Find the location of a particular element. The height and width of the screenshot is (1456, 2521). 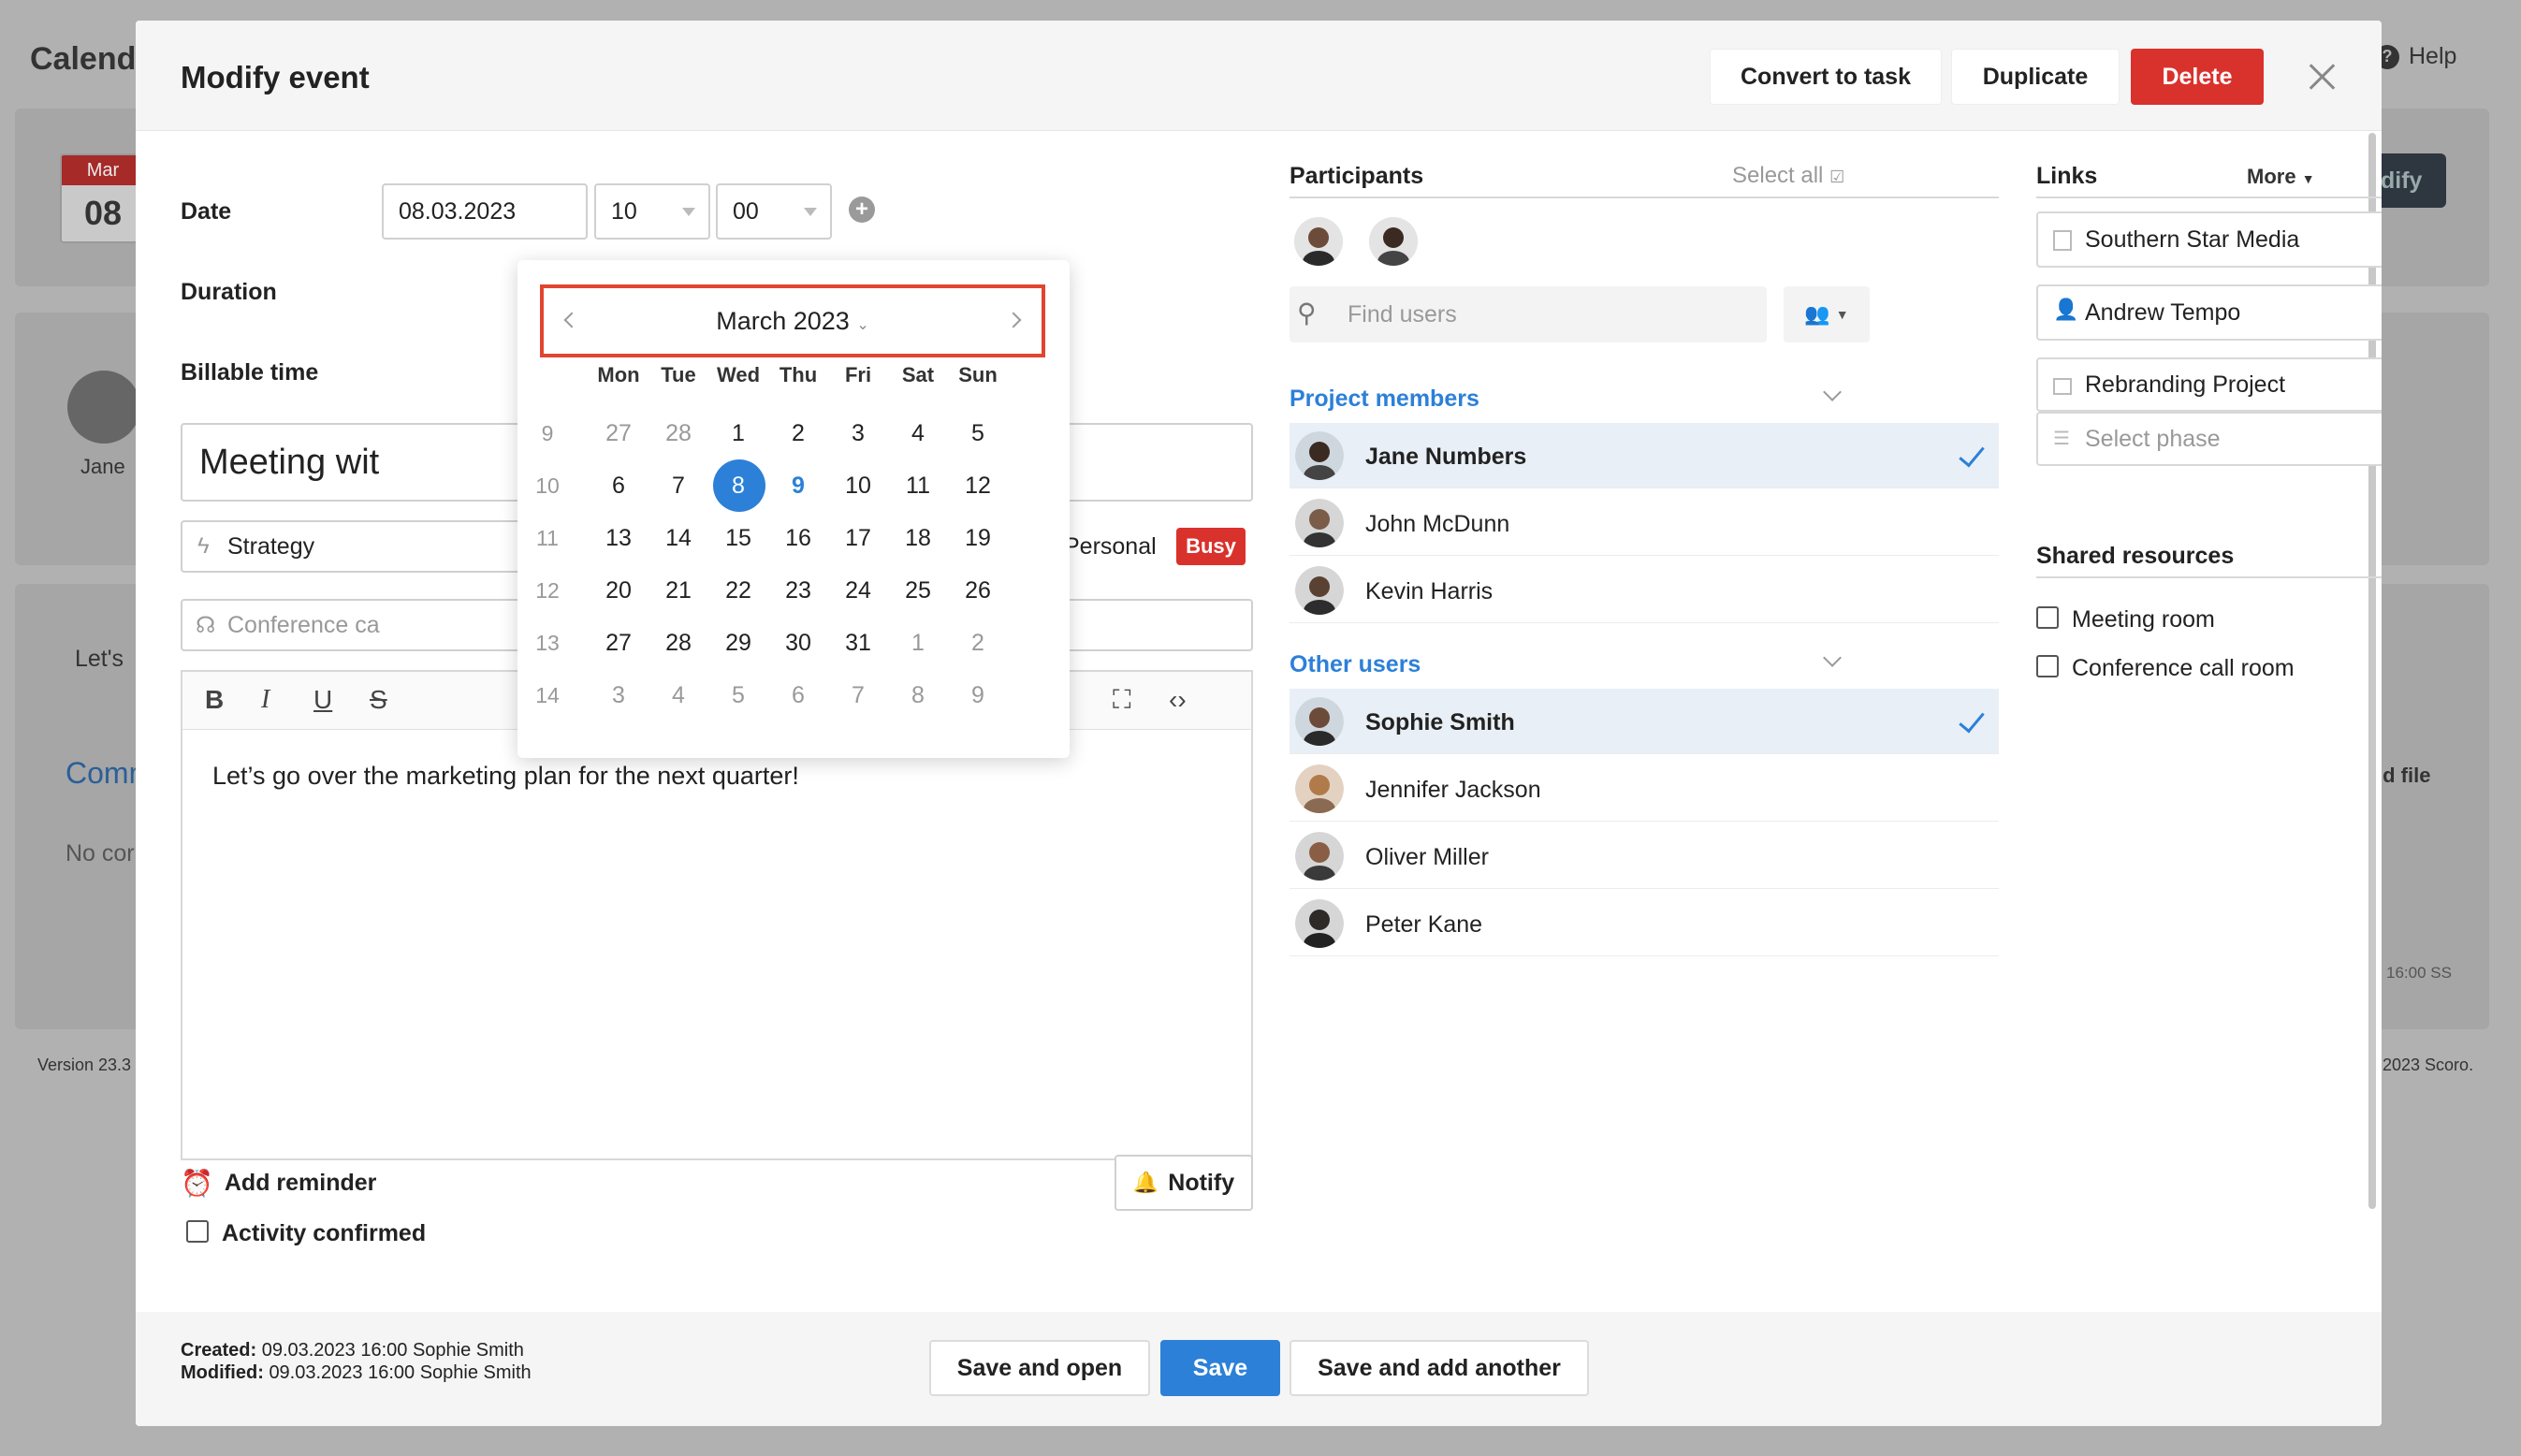

conference-room-checkbox is located at coordinates (2047, 666).